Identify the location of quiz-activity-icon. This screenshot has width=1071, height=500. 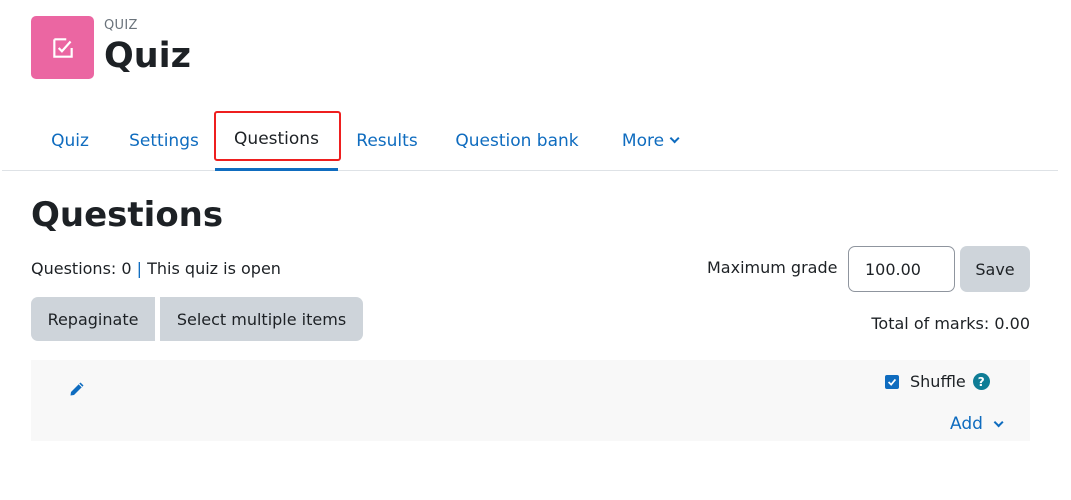
(62, 47).